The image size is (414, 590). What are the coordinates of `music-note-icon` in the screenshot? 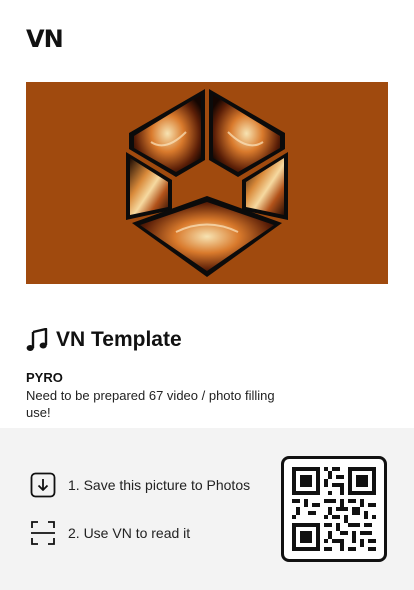 It's located at (37, 339).